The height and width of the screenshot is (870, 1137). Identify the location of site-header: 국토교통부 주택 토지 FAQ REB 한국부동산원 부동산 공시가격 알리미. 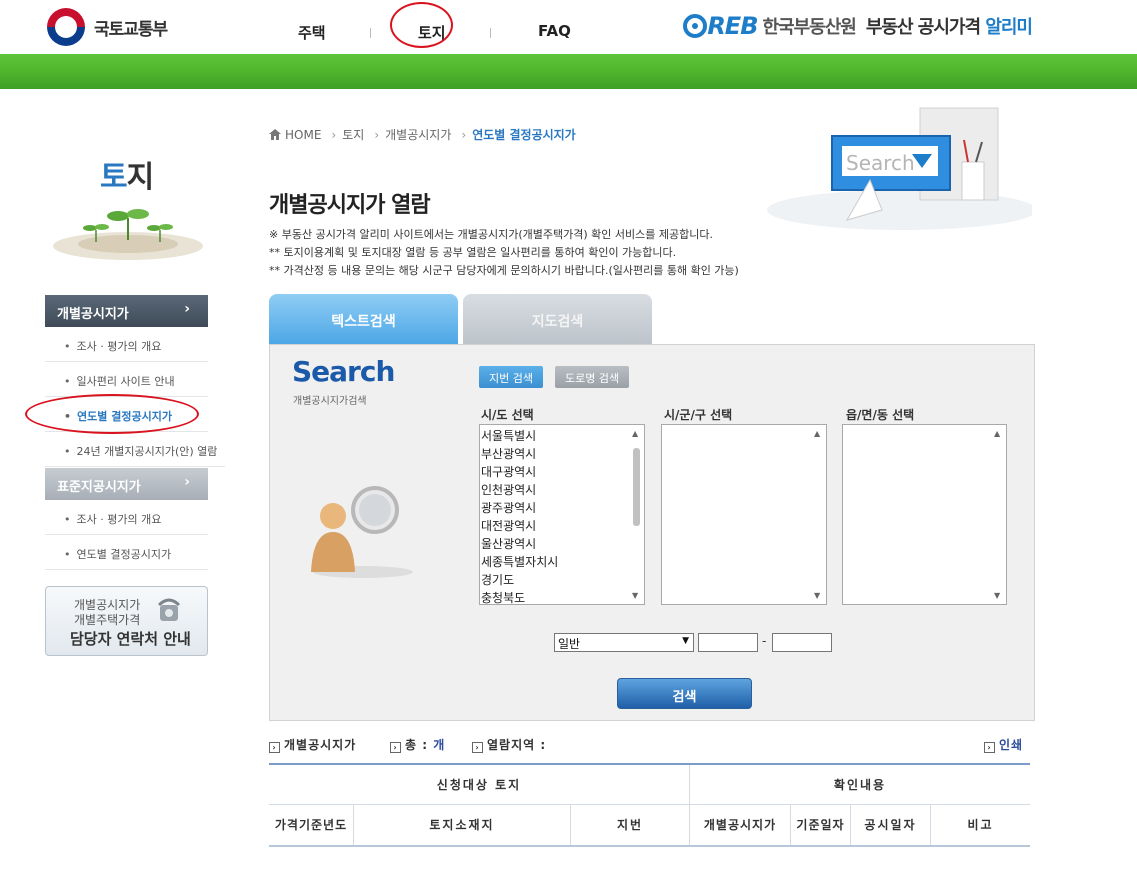
(568, 27).